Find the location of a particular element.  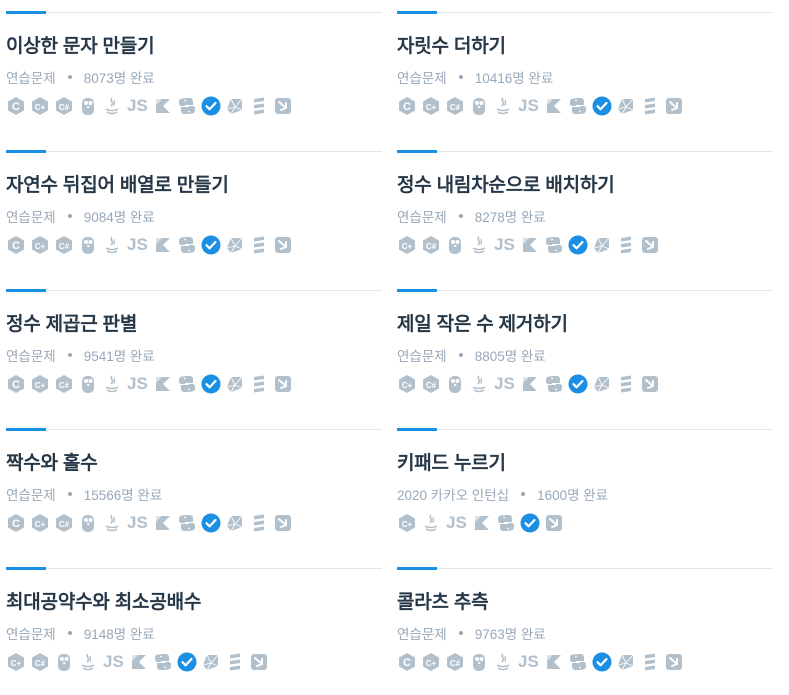

svg-text: C is located at coordinates (16, 524).